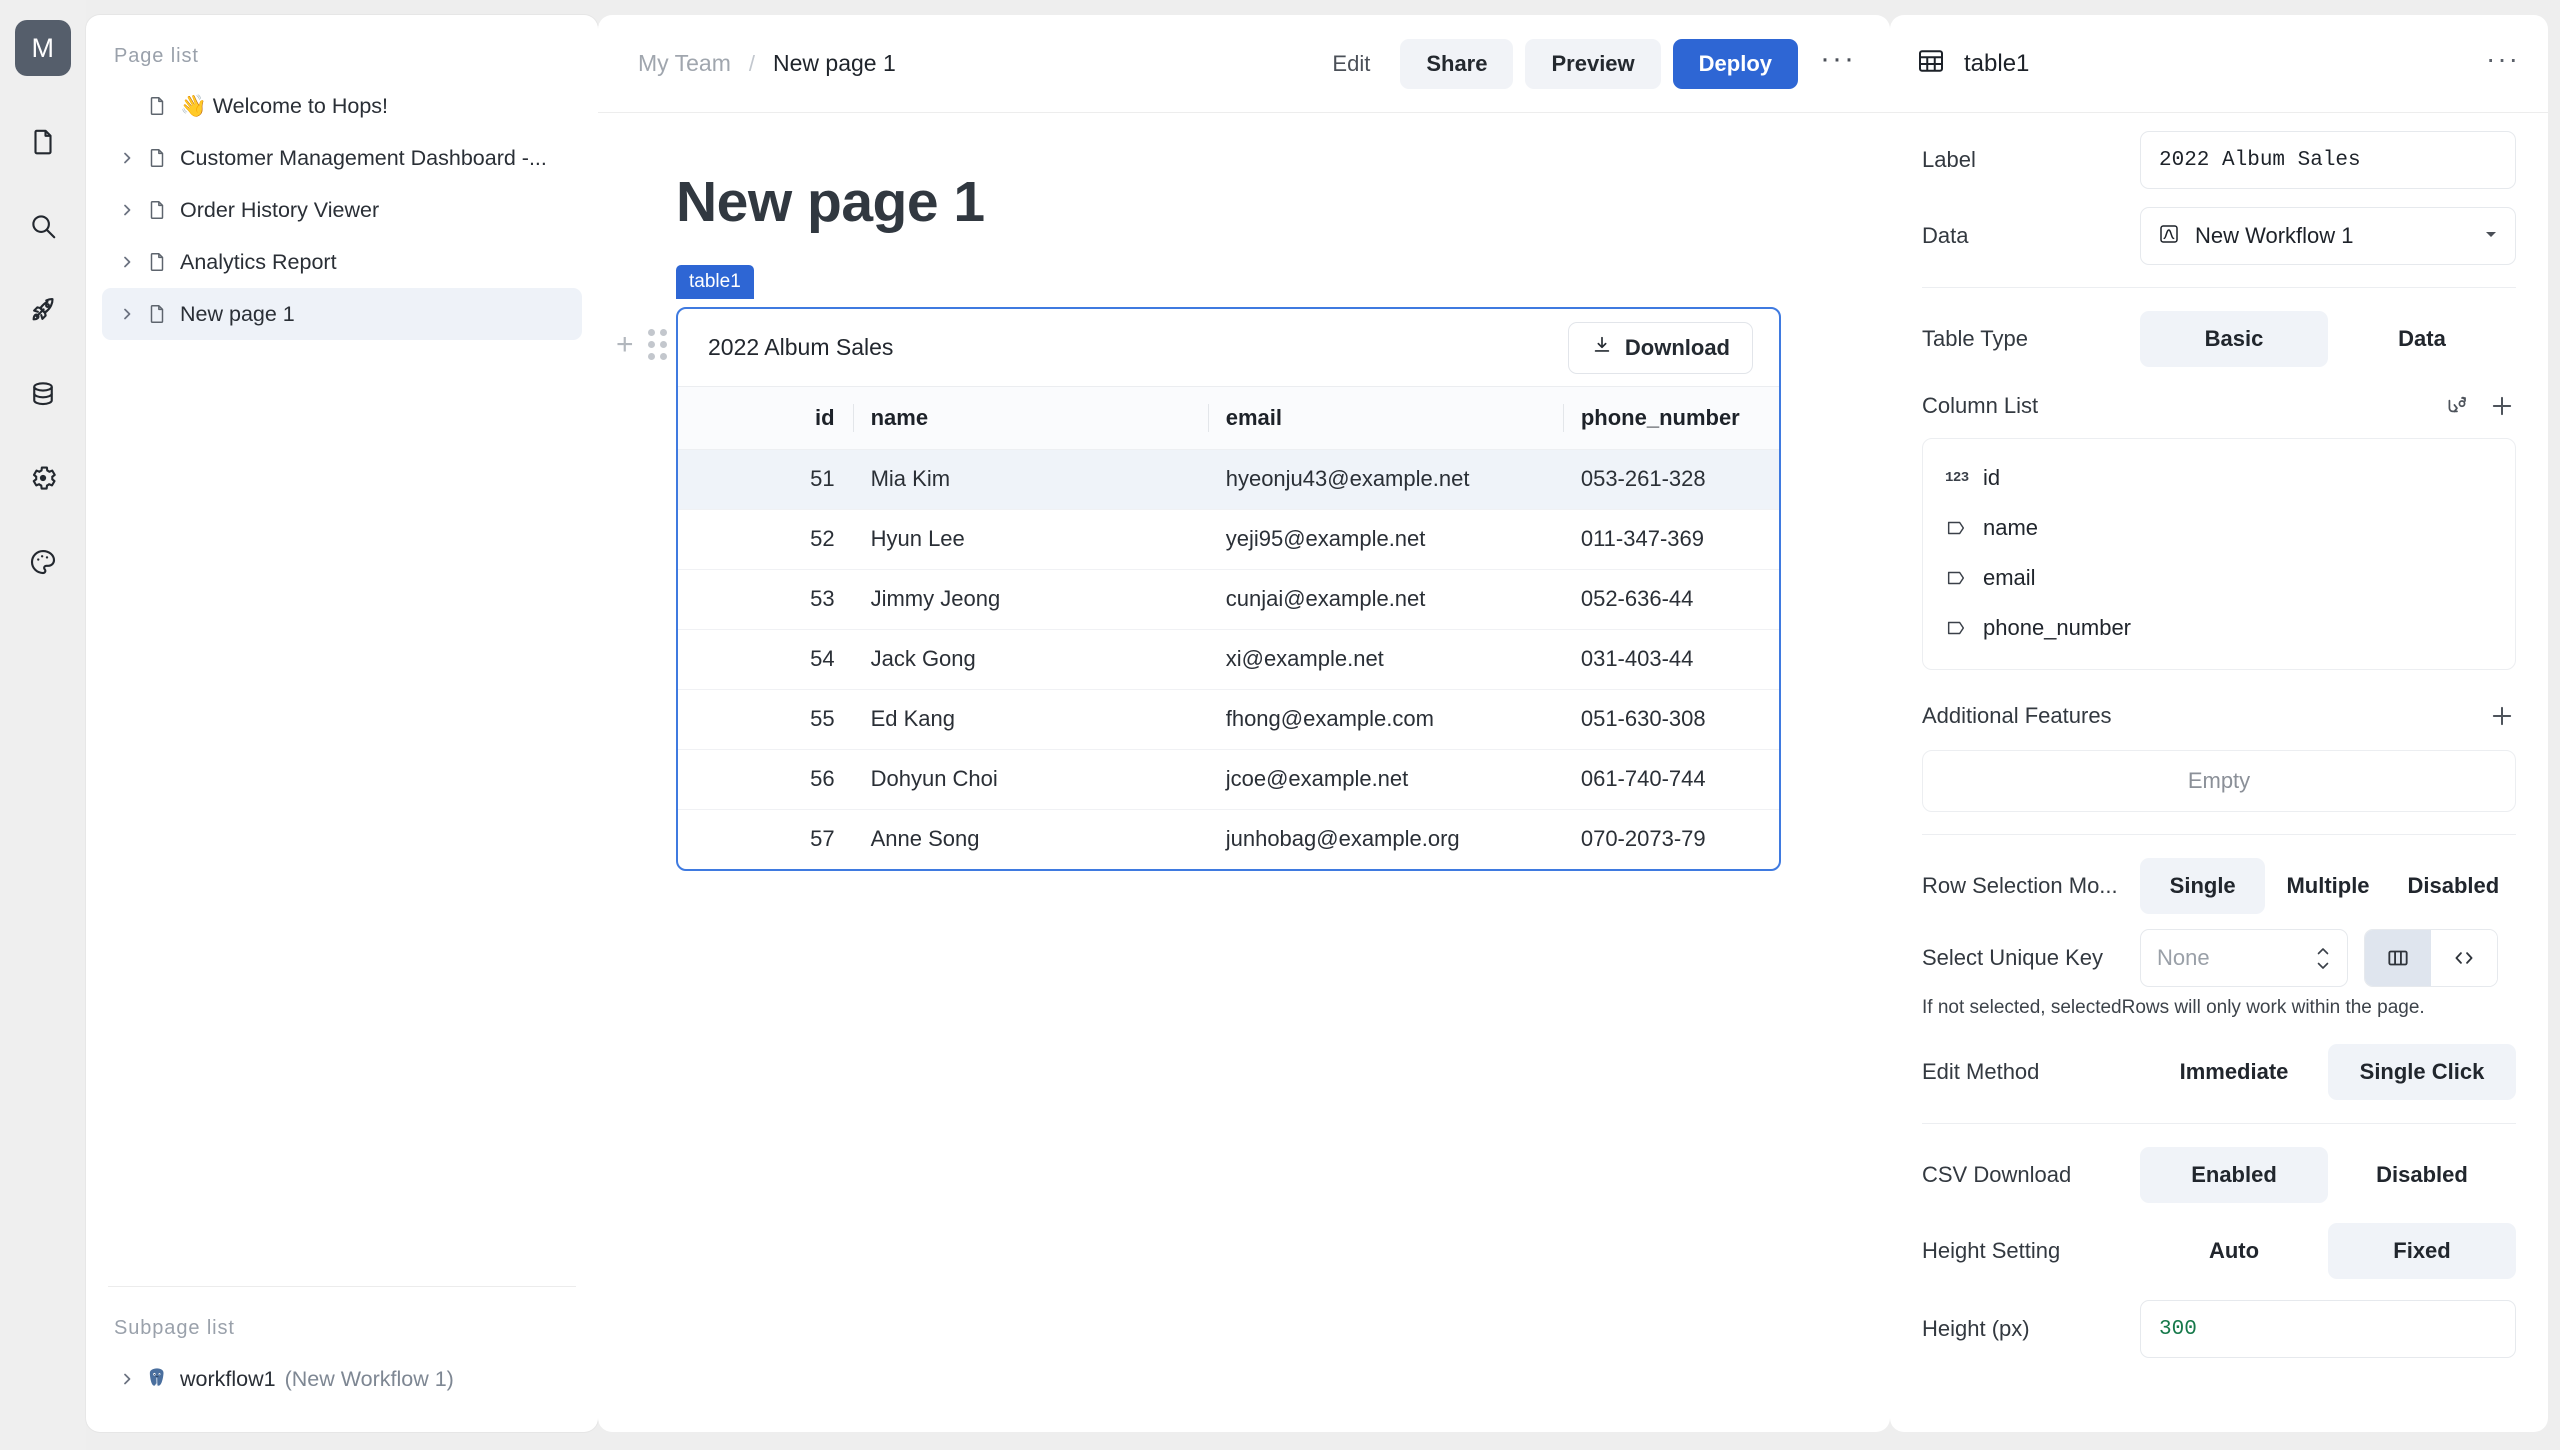 The image size is (2560, 1450). What do you see at coordinates (1670, 479) in the screenshot?
I see `cell-phone-number: 053-261-328` at bounding box center [1670, 479].